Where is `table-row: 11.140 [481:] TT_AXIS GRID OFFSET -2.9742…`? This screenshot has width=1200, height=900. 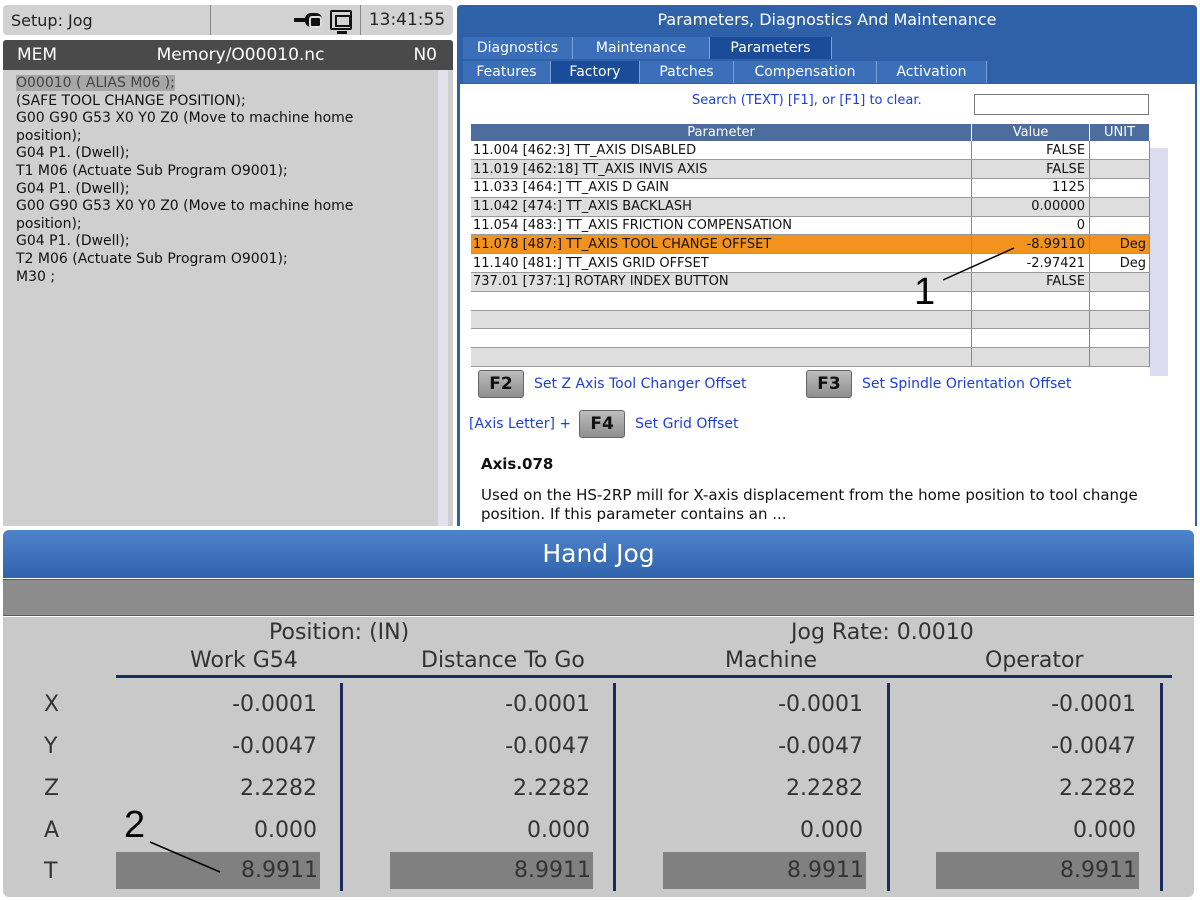
table-row: 11.140 [481:] TT_AXIS GRID OFFSET -2.9742… is located at coordinates (810, 263).